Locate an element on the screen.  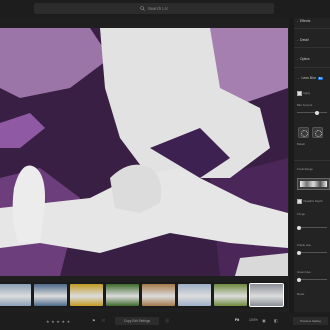
focal-range-preview is located at coordinates (313, 184).